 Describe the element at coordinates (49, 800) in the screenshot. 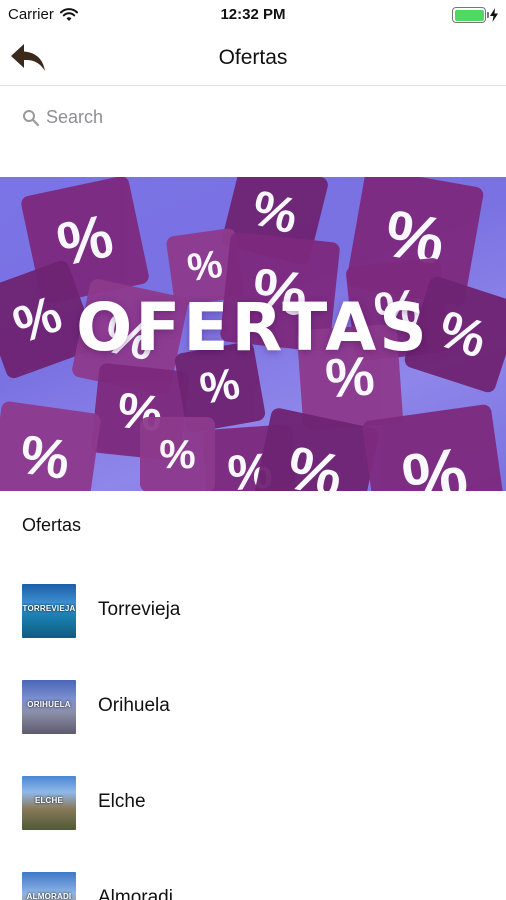

I see `thumbnail-label: ELCHE` at that location.